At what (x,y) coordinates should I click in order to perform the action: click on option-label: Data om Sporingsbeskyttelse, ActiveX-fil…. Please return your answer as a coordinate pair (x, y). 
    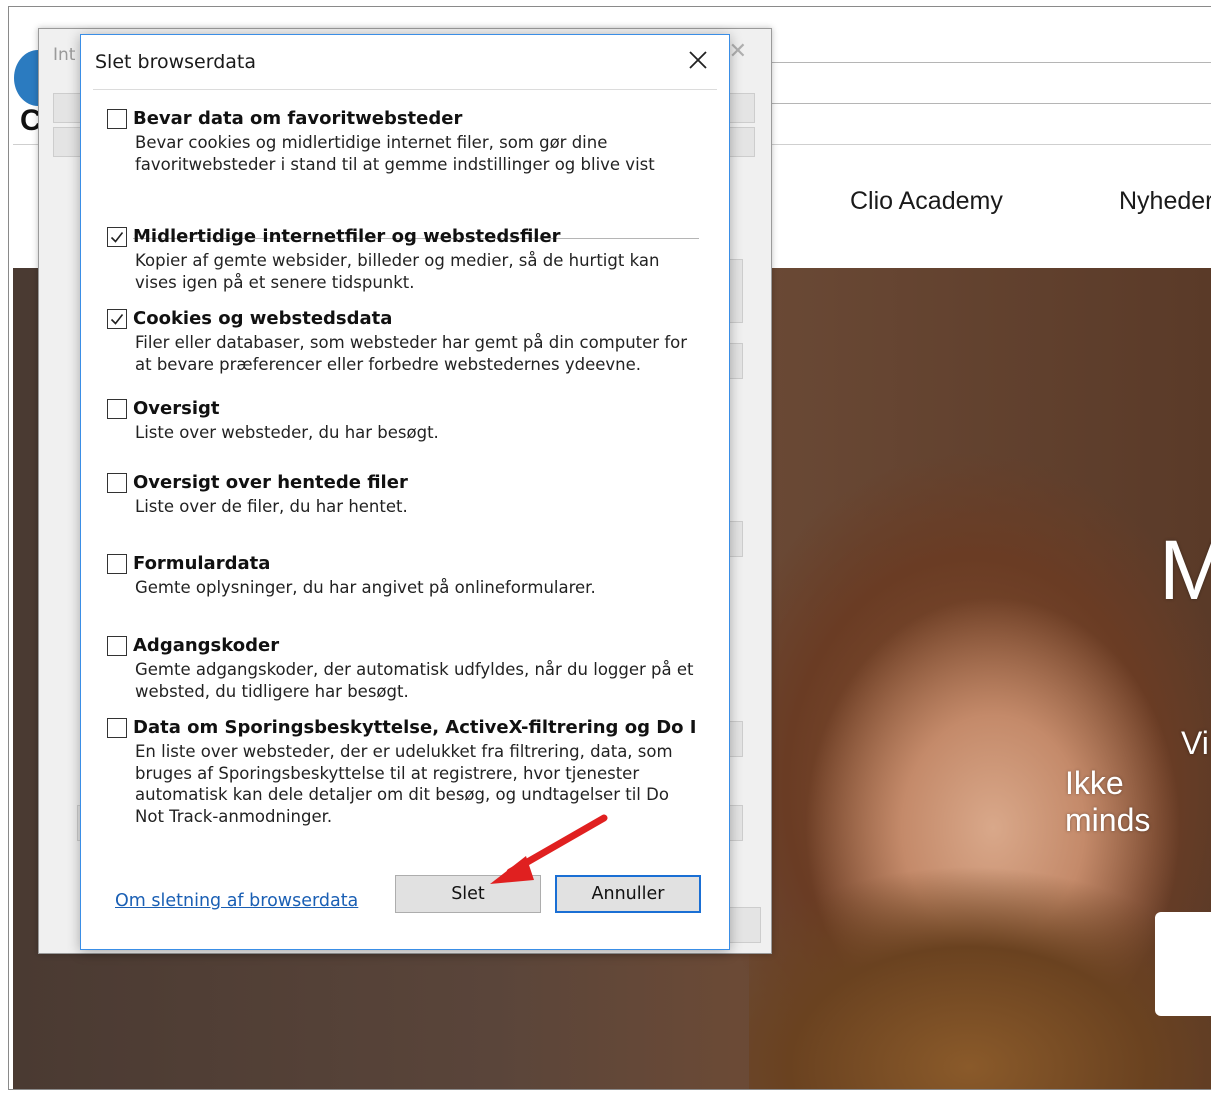
    Looking at the image, I should click on (415, 727).